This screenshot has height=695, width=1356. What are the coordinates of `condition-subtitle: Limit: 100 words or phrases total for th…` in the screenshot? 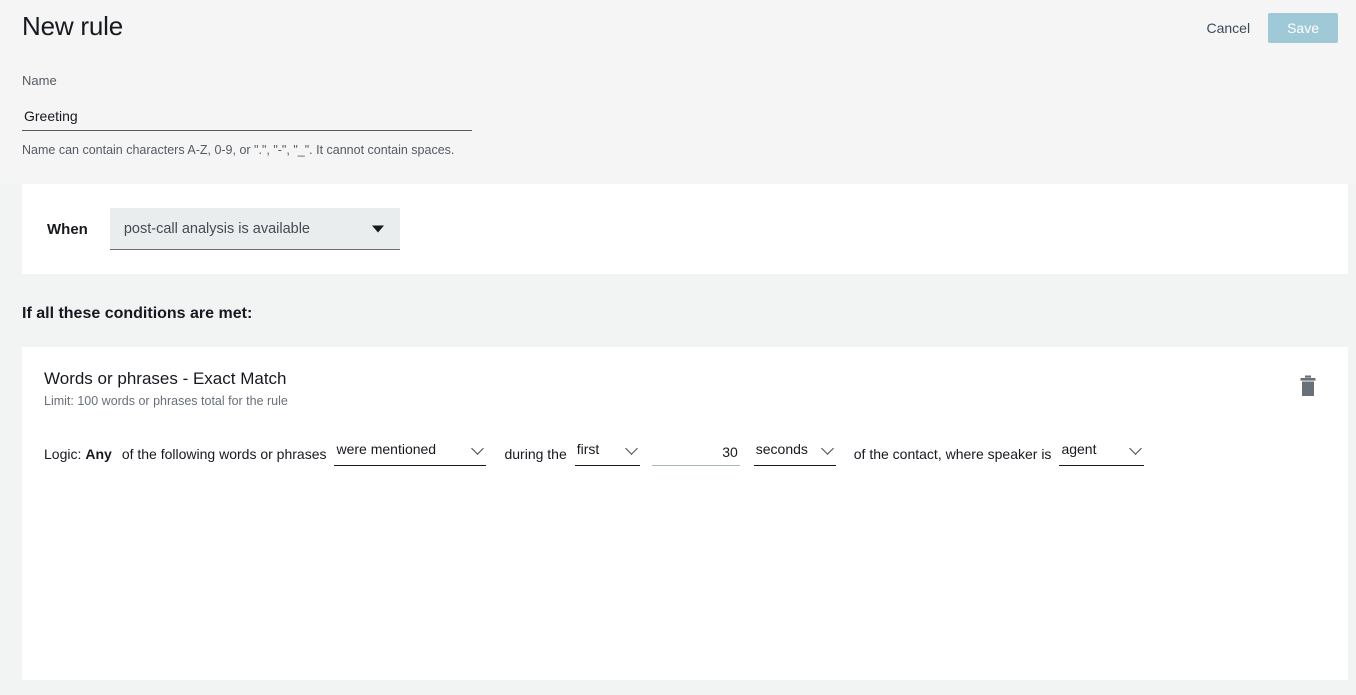 It's located at (166, 401).